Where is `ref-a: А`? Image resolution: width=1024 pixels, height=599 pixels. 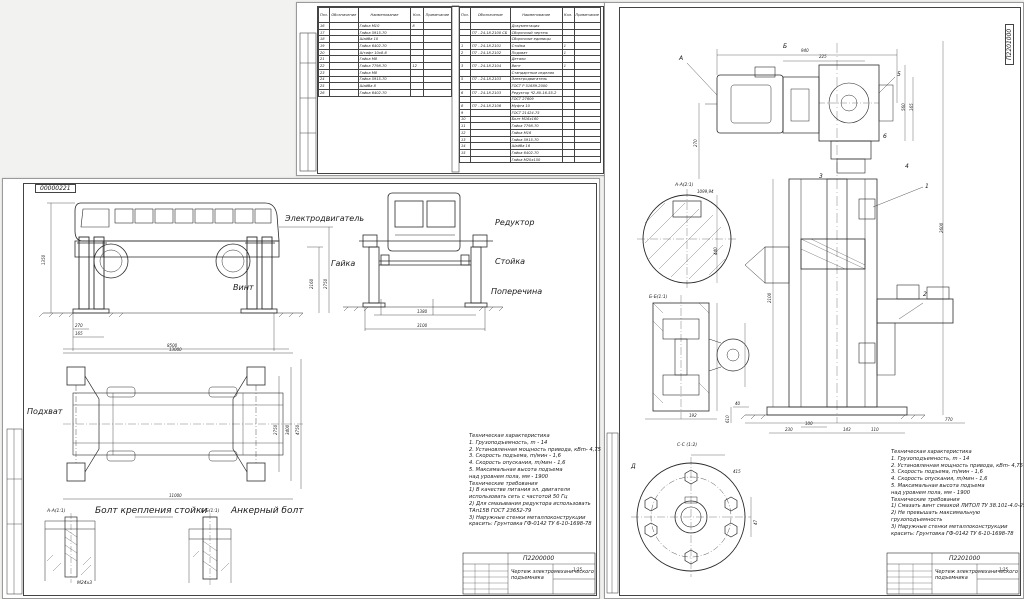
ref-a: А is located at coordinates (681, 58).